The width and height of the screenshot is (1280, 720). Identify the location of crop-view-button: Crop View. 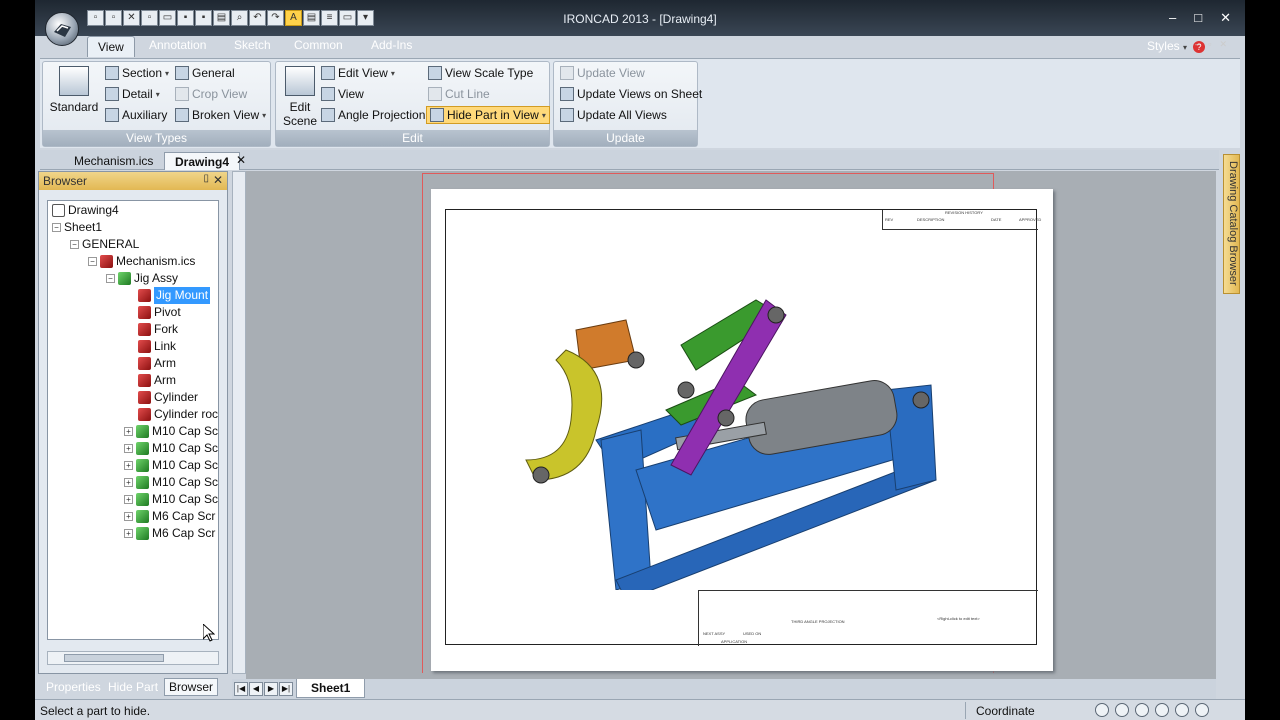
(211, 94).